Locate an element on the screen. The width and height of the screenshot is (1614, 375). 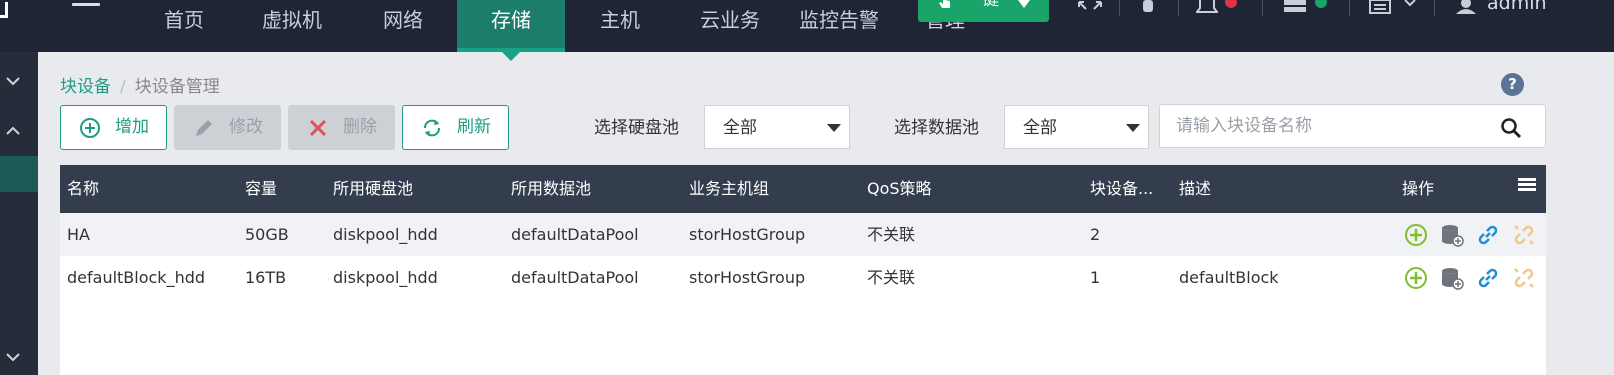
column-header-capacity: 容量 is located at coordinates (261, 189).